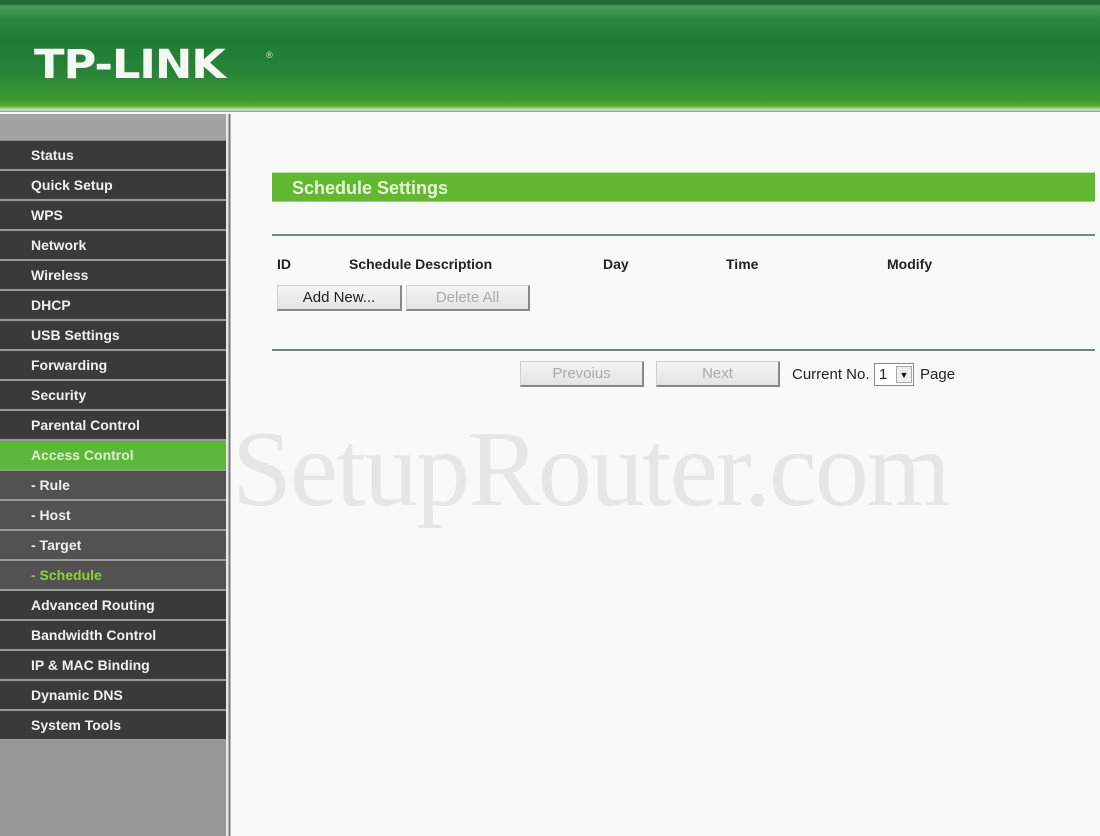 Image resolution: width=1100 pixels, height=836 pixels. What do you see at coordinates (683, 235) in the screenshot?
I see `table-top-divider` at bounding box center [683, 235].